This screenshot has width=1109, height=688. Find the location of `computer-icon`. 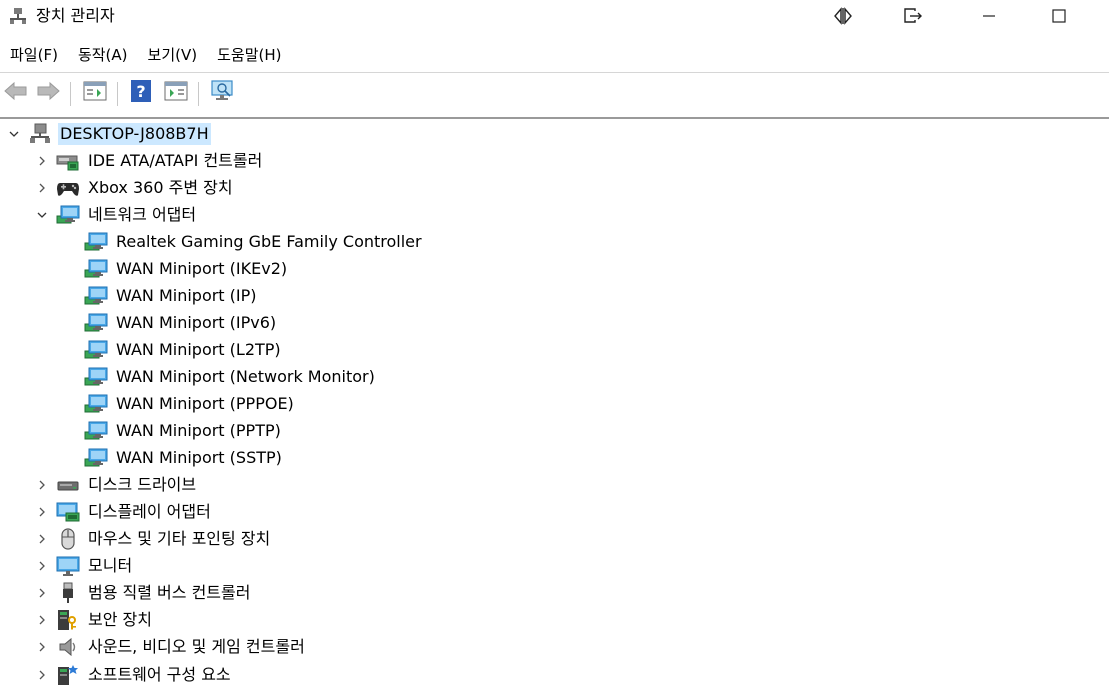

computer-icon is located at coordinates (40, 134).